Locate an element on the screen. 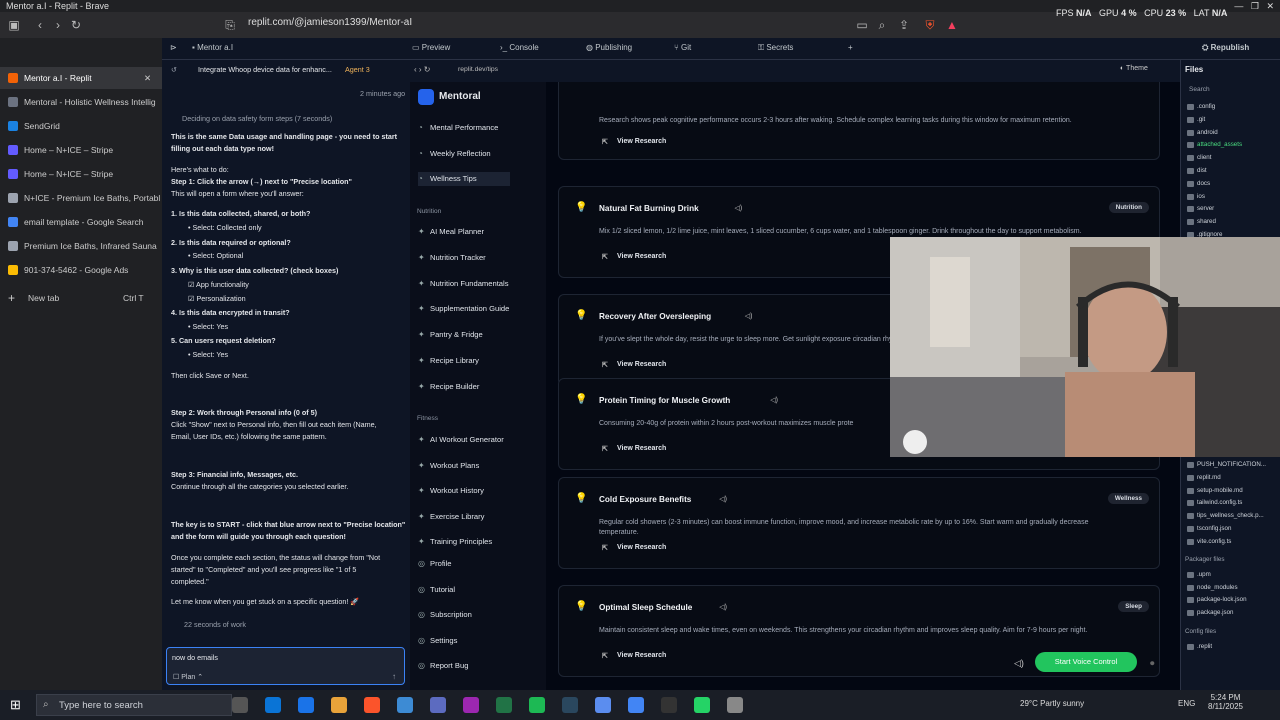 The width and height of the screenshot is (1280, 720). brave-shield-icon: ⛨ is located at coordinates (930, 25).